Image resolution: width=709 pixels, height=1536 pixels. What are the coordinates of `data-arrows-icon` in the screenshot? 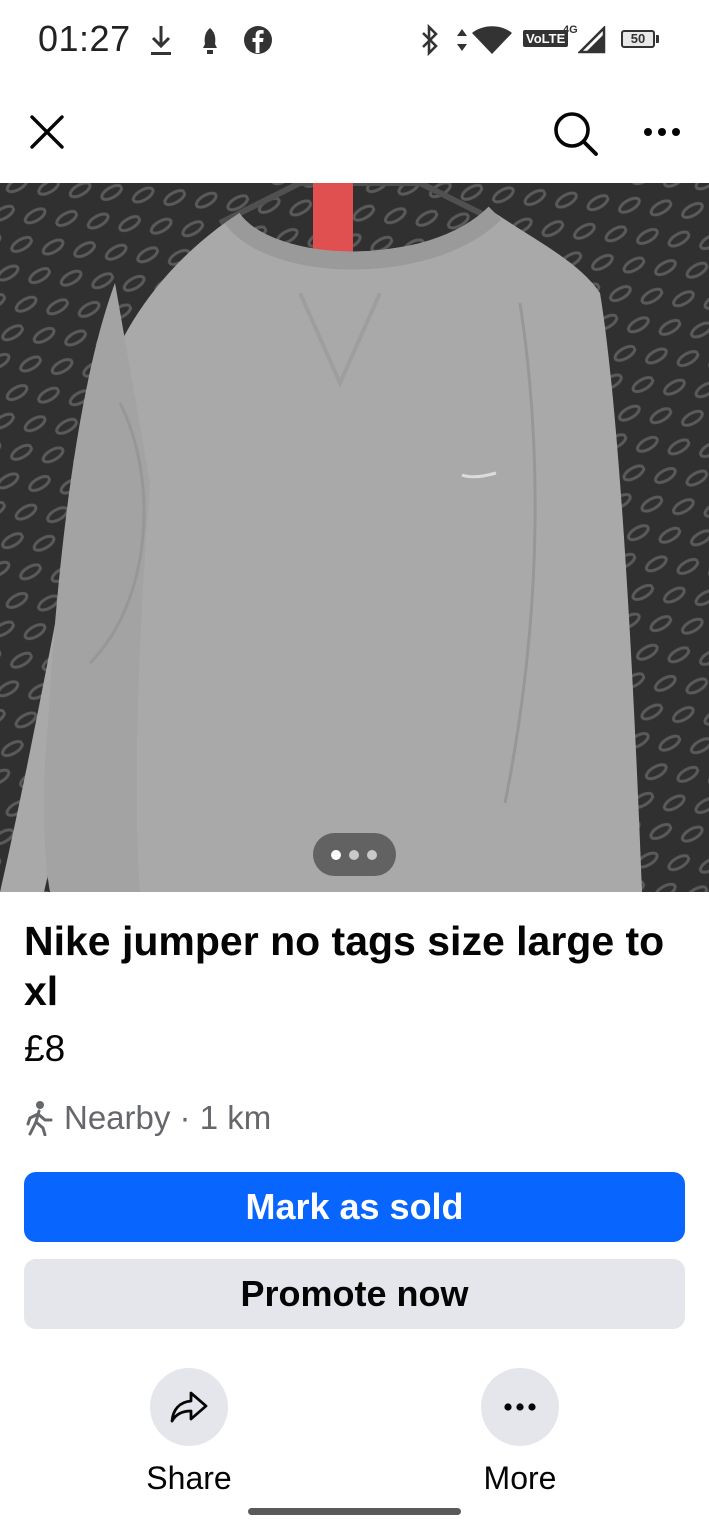 It's located at (462, 40).